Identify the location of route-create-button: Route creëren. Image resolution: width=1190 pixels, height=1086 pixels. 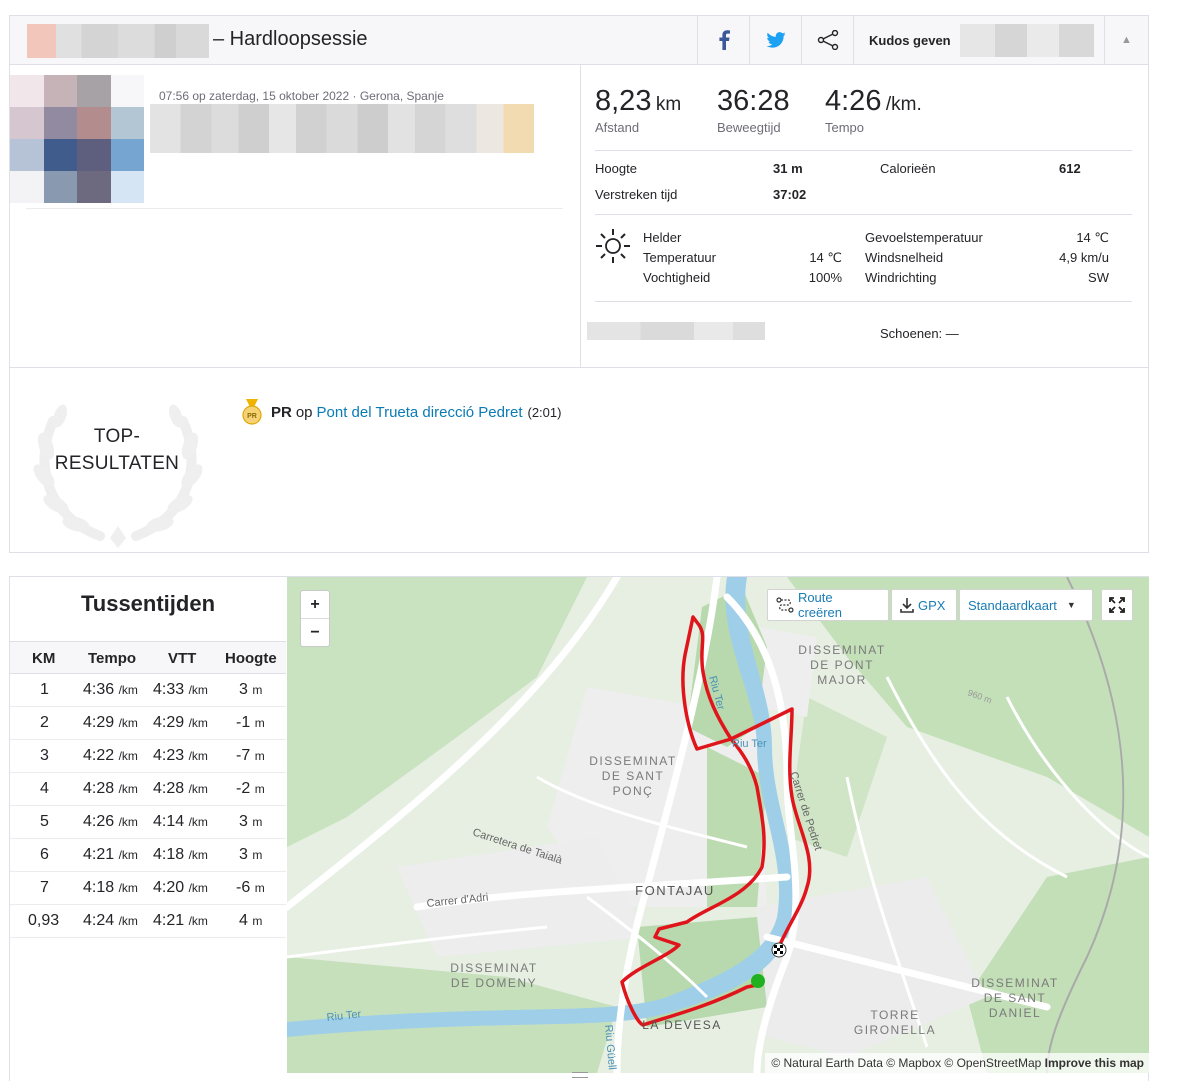
(828, 605).